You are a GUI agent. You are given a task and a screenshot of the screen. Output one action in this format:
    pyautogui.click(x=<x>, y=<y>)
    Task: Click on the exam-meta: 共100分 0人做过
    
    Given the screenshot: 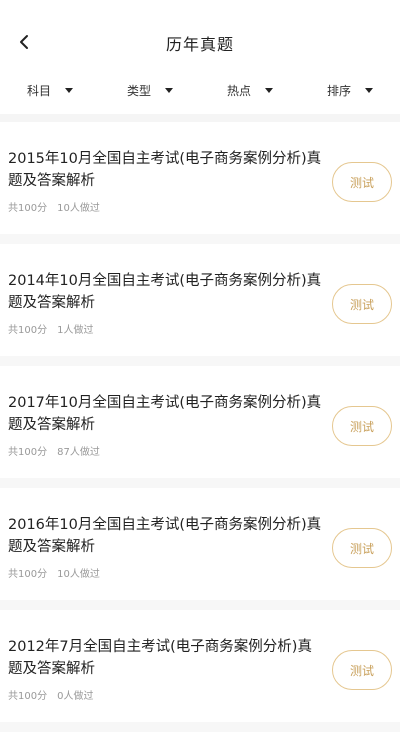 What is the action you would take?
    pyautogui.click(x=50, y=694)
    